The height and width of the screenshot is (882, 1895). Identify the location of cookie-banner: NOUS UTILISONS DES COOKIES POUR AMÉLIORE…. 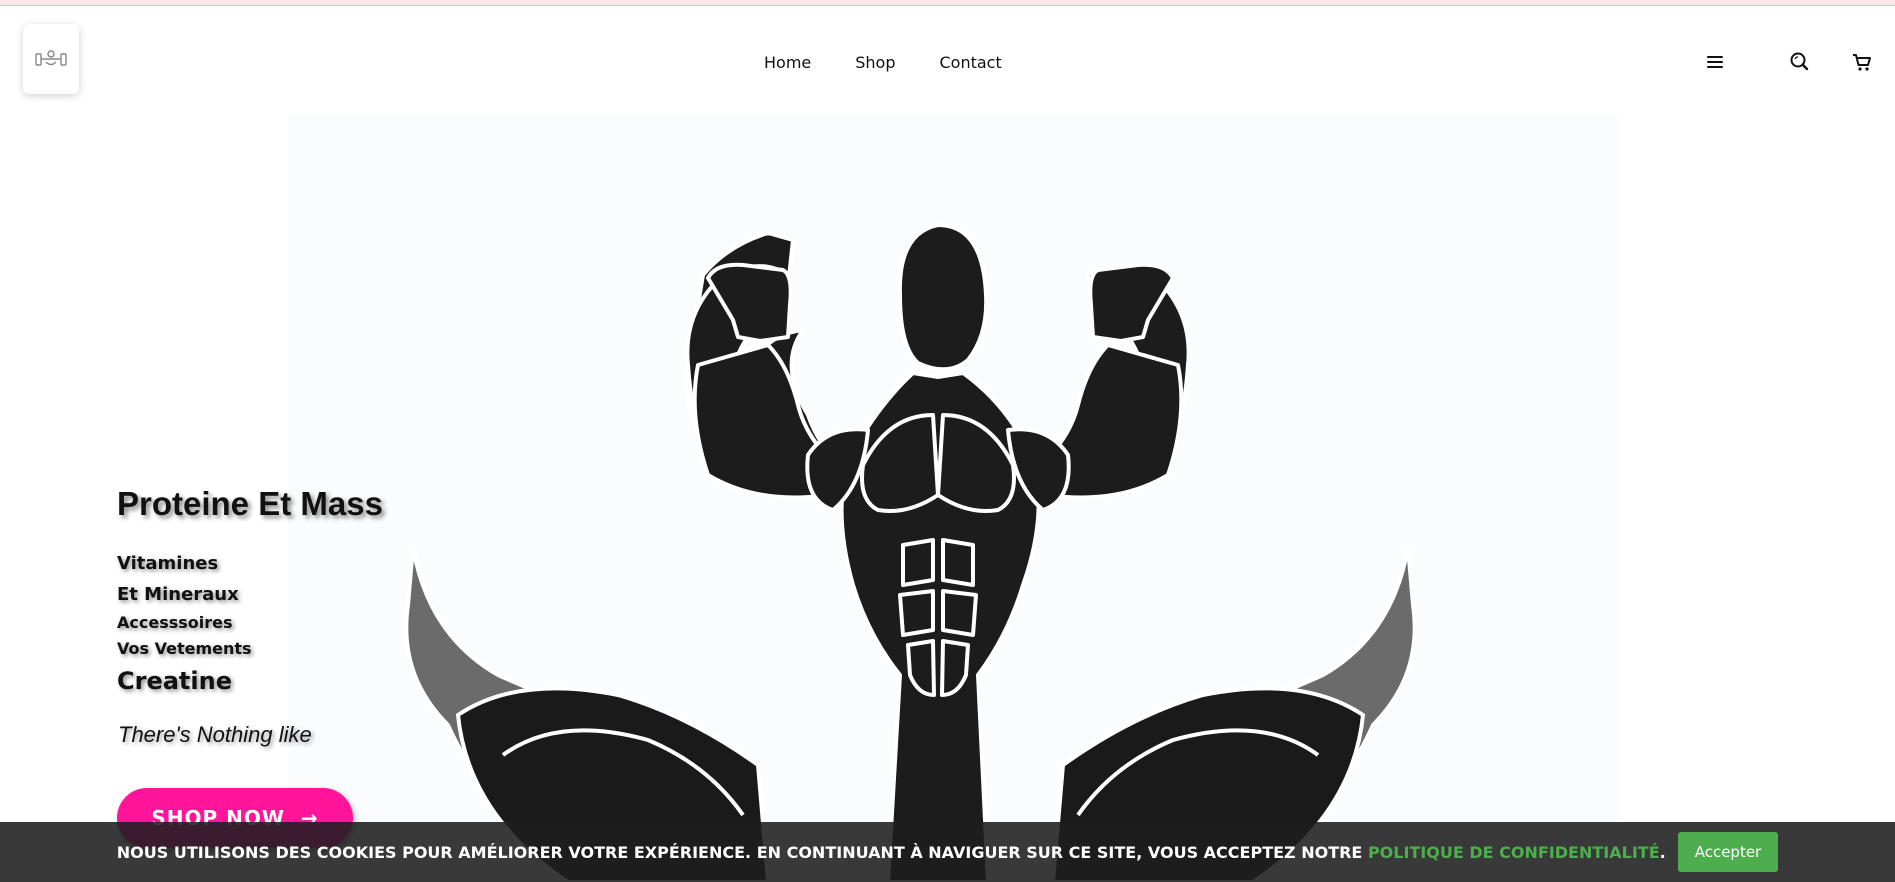
(947, 852).